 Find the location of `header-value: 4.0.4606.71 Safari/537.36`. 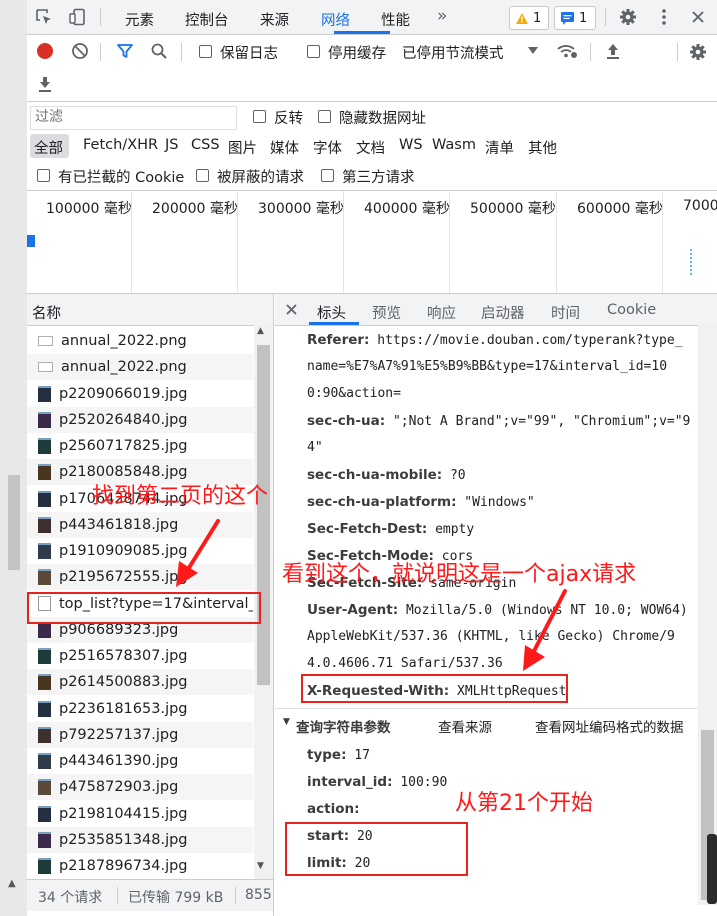

header-value: 4.0.4606.71 Safari/537.36 is located at coordinates (405, 663).